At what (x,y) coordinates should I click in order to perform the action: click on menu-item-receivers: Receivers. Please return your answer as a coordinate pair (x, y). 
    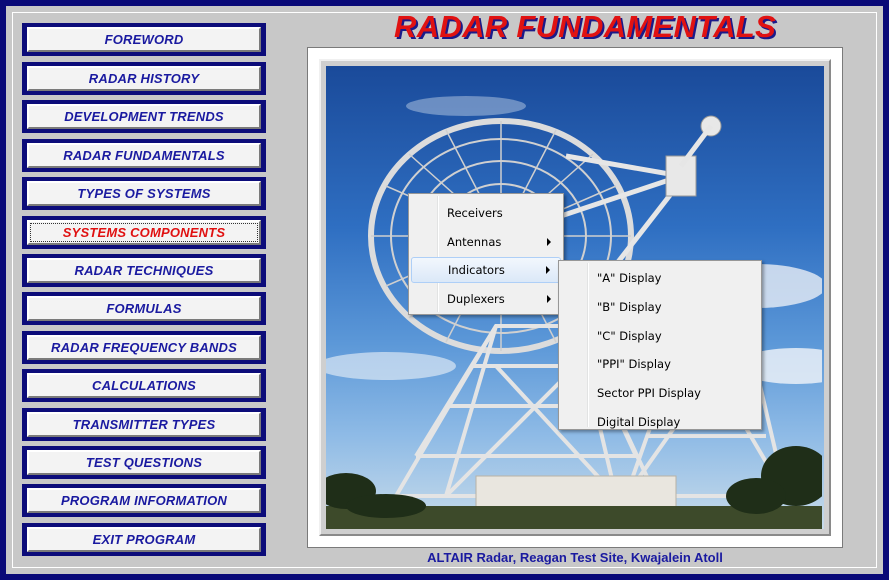
    Looking at the image, I should click on (486, 213).